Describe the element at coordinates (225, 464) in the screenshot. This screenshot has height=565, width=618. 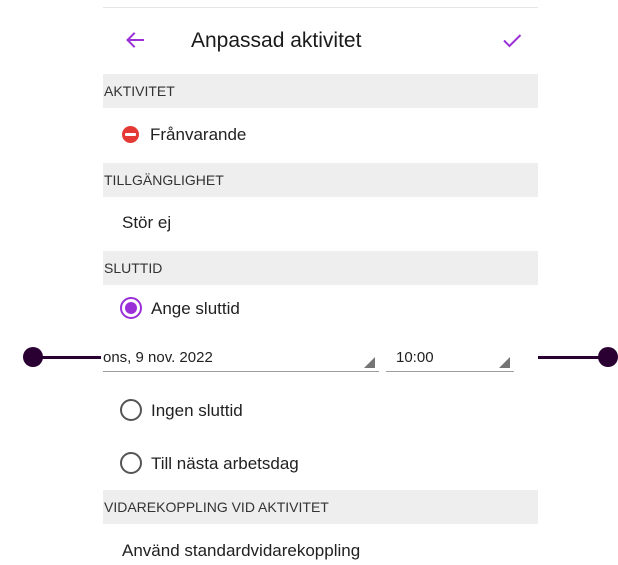
I see `radio-label-next-workday: Till nästa arbetsdag` at that location.